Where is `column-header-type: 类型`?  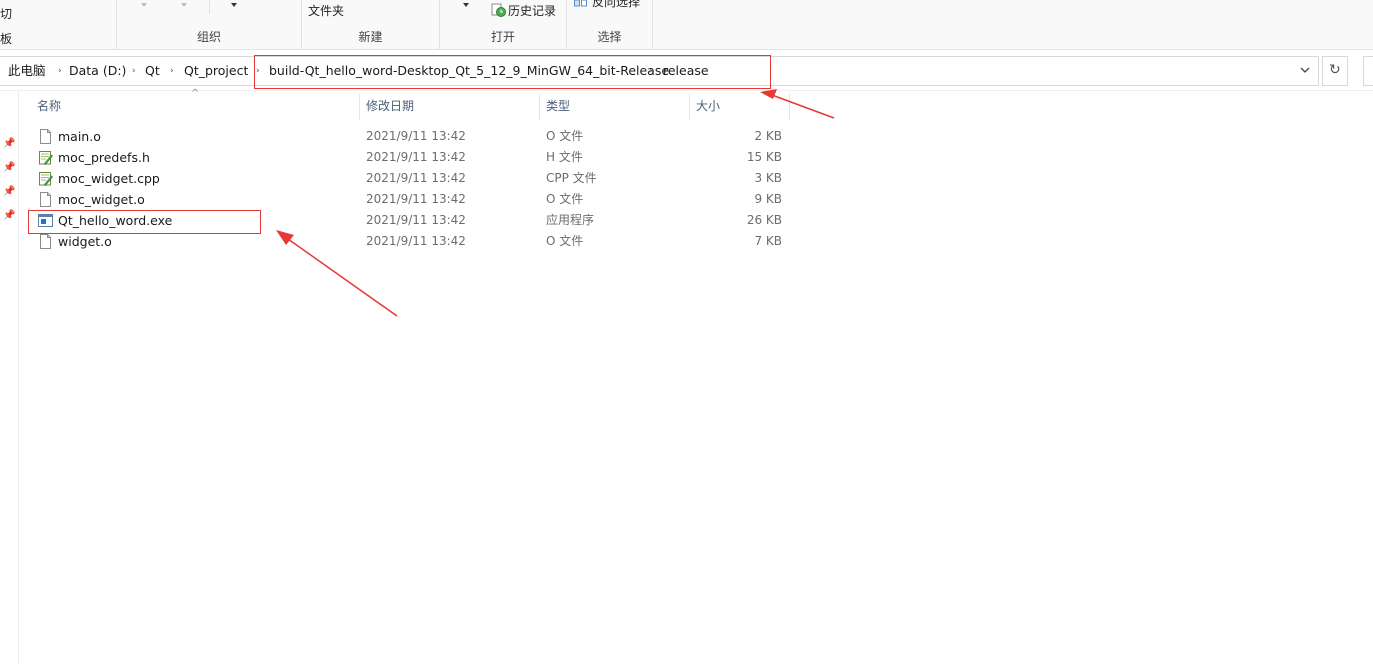
column-header-type: 类型 is located at coordinates (558, 108).